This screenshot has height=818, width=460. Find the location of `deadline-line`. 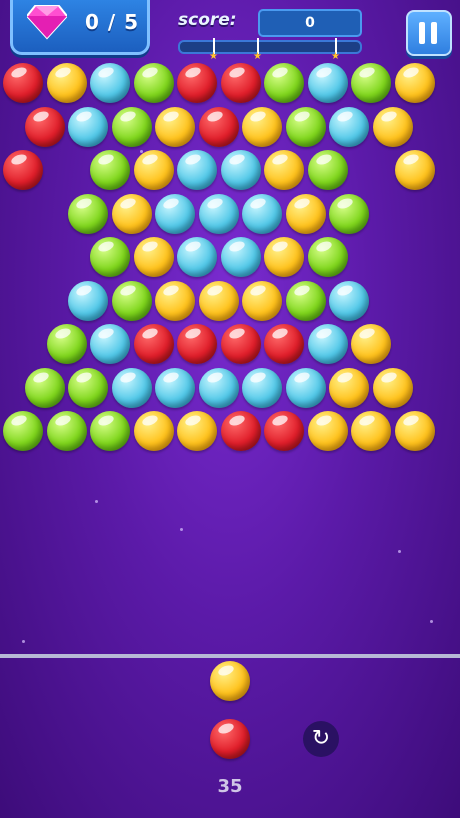

deadline-line is located at coordinates (230, 656).